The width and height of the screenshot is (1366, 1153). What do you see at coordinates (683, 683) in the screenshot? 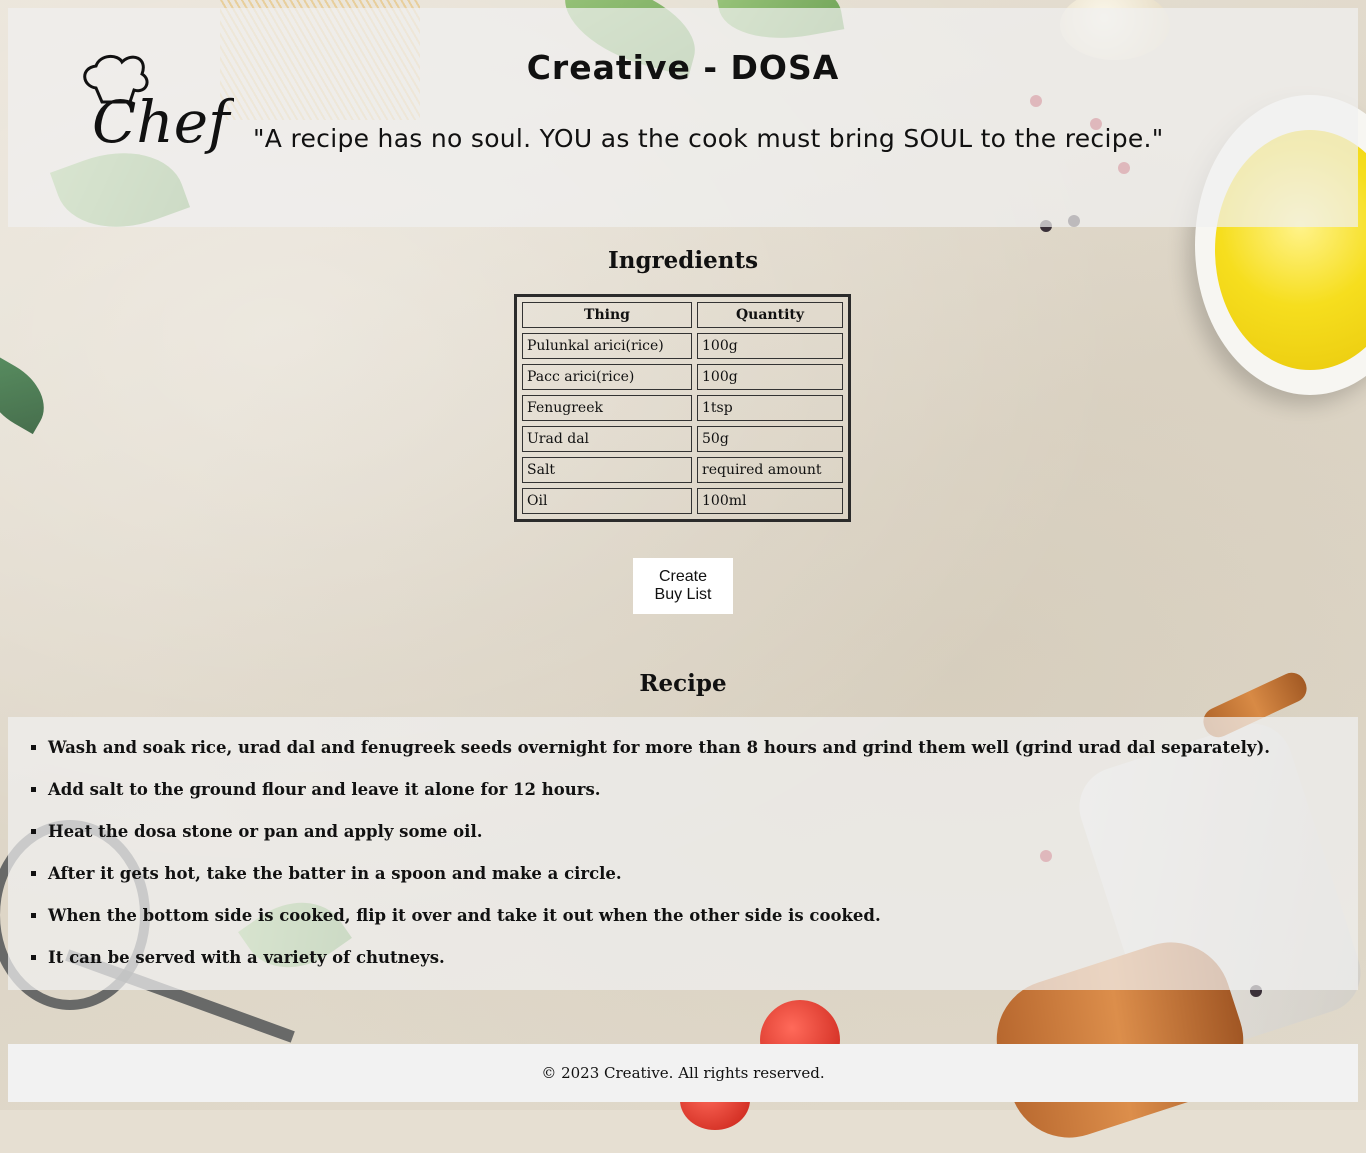
I see `recipe-heading: Recipe` at bounding box center [683, 683].